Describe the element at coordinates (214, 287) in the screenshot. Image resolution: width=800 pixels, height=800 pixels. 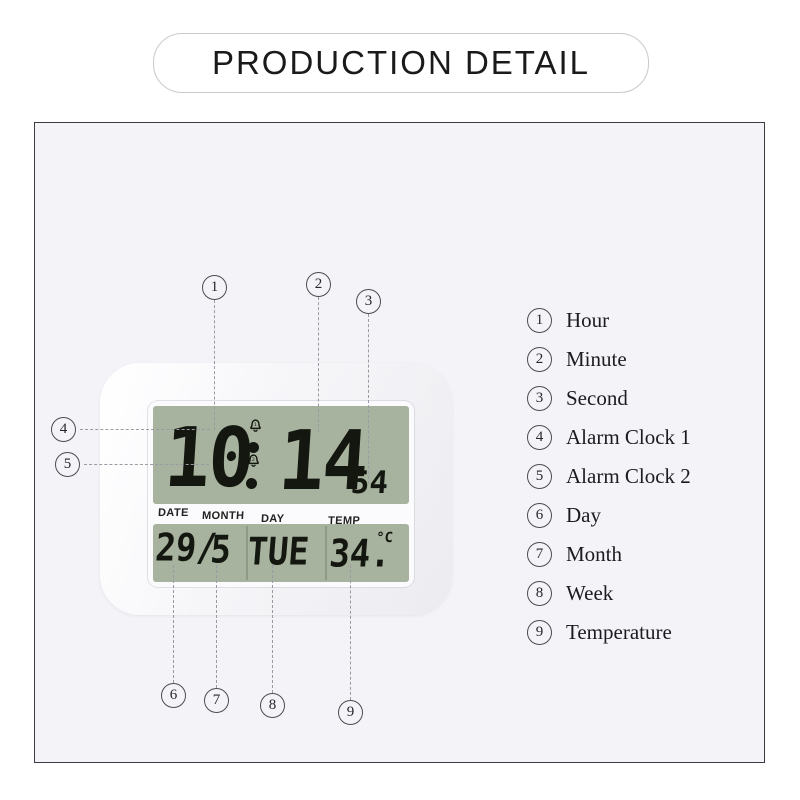
I see `callout-1: 1` at that location.